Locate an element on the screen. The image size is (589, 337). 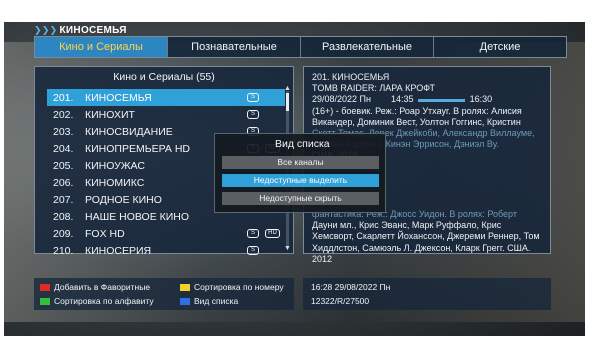
channel-number: 205. is located at coordinates (63, 165).